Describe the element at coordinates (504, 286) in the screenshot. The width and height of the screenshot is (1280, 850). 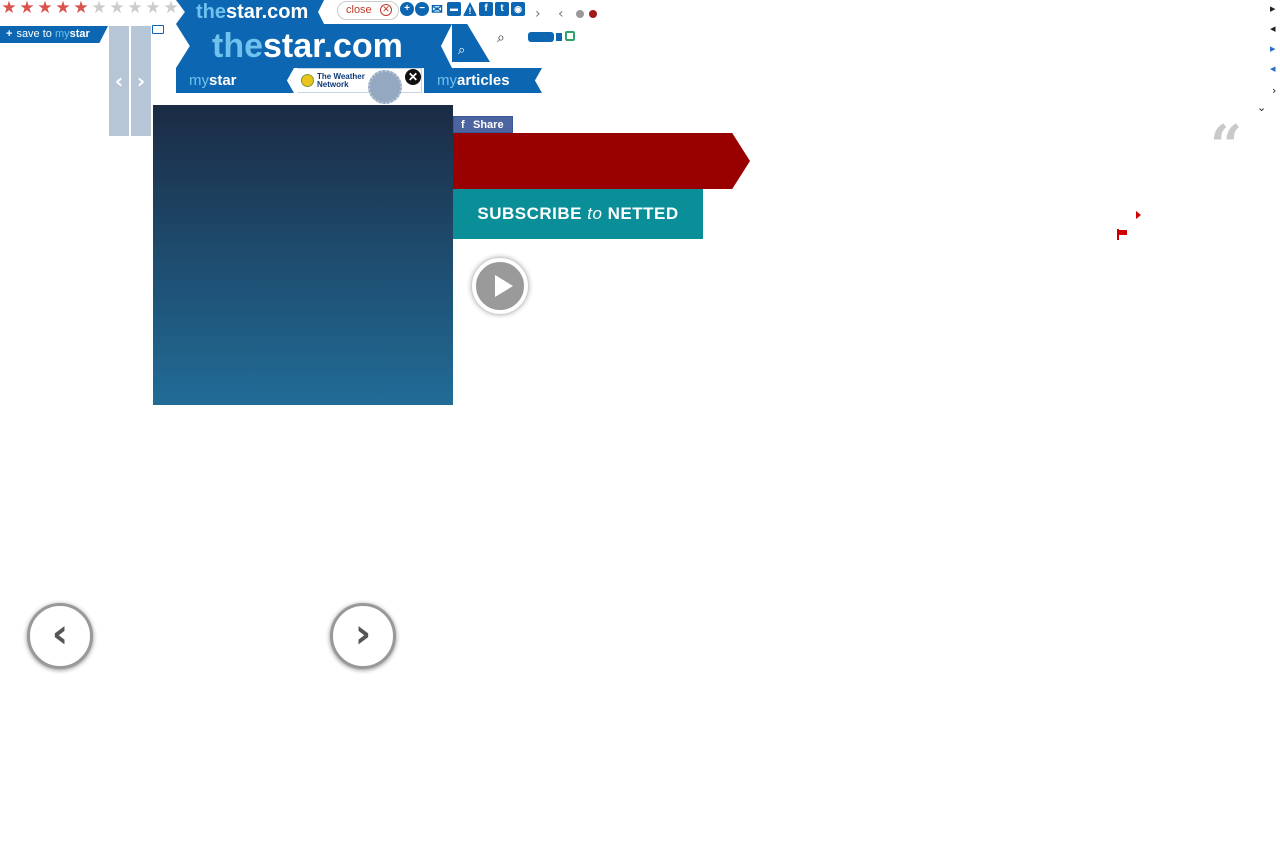
I see `play-icon` at that location.